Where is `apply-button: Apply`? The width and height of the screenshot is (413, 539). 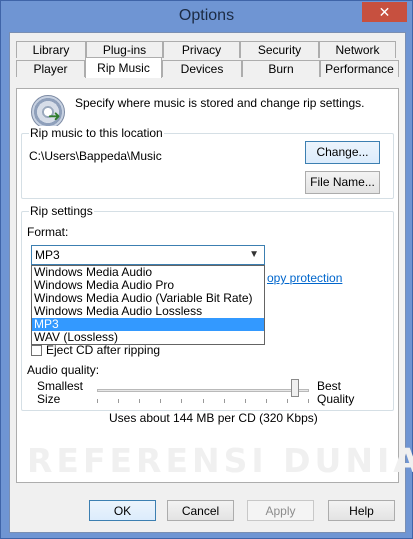
apply-button: Apply is located at coordinates (280, 510).